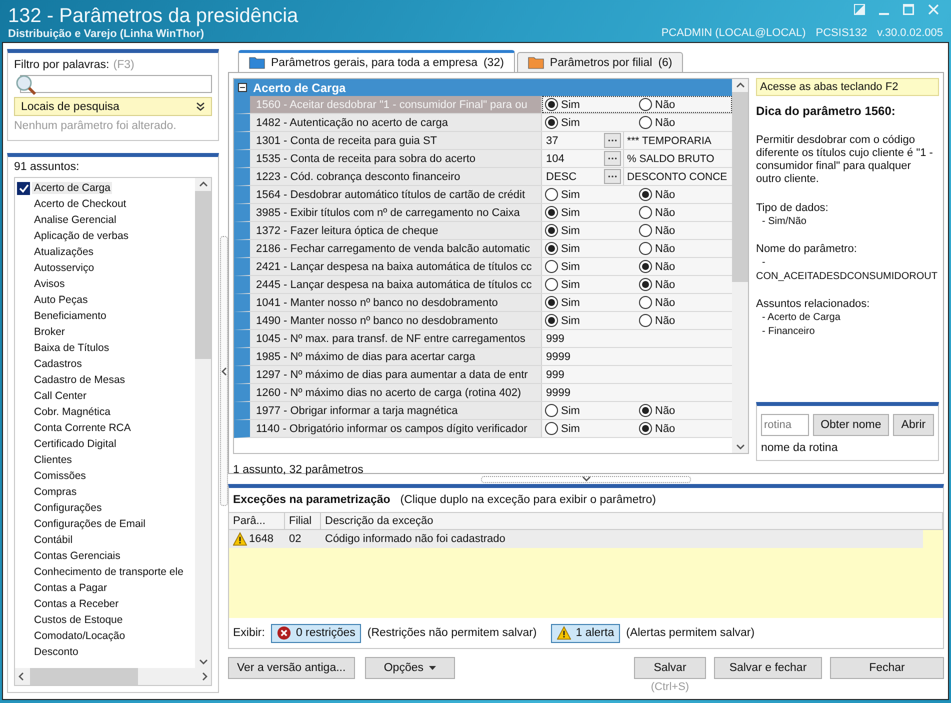 Image resolution: width=951 pixels, height=703 pixels. I want to click on subject-item: Certificado Digital, so click(105, 444).